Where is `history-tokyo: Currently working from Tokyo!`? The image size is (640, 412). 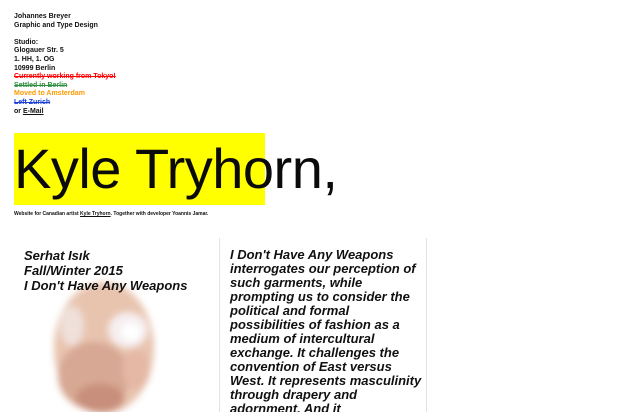 history-tokyo: Currently working from Tokyo! is located at coordinates (65, 77).